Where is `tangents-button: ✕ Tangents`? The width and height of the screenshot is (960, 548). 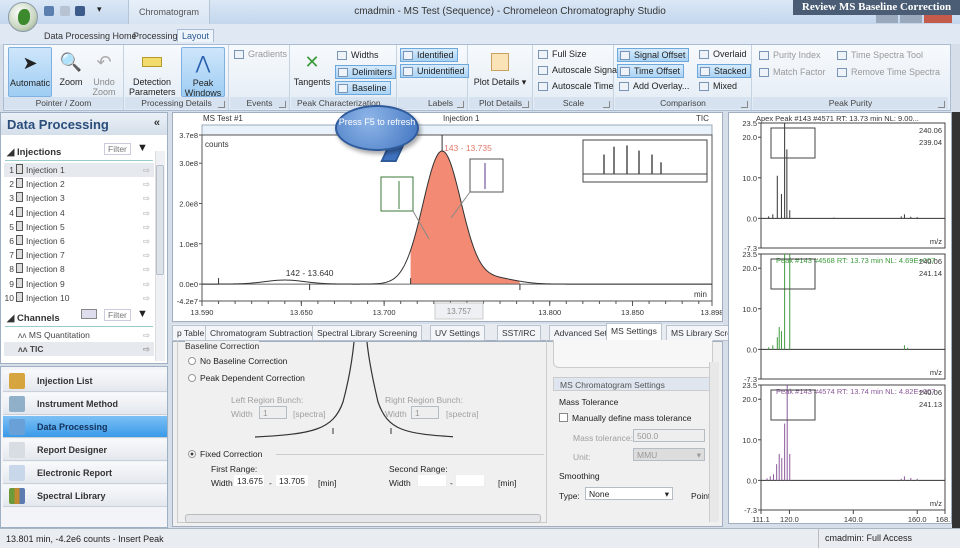 tangents-button: ✕ Tangents is located at coordinates (312, 72).